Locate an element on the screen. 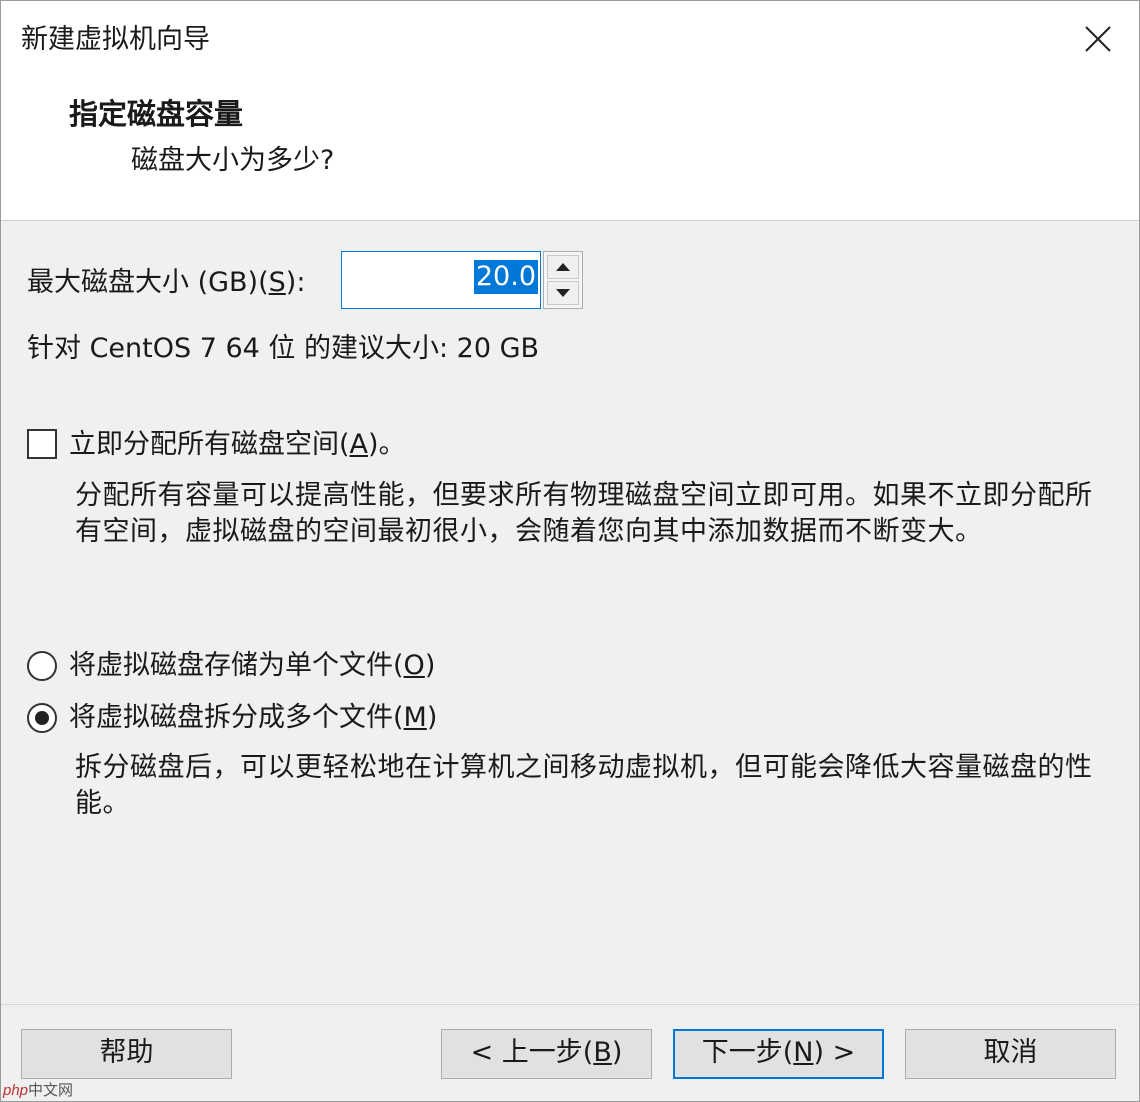  watermark-brand: php is located at coordinates (16, 1090).